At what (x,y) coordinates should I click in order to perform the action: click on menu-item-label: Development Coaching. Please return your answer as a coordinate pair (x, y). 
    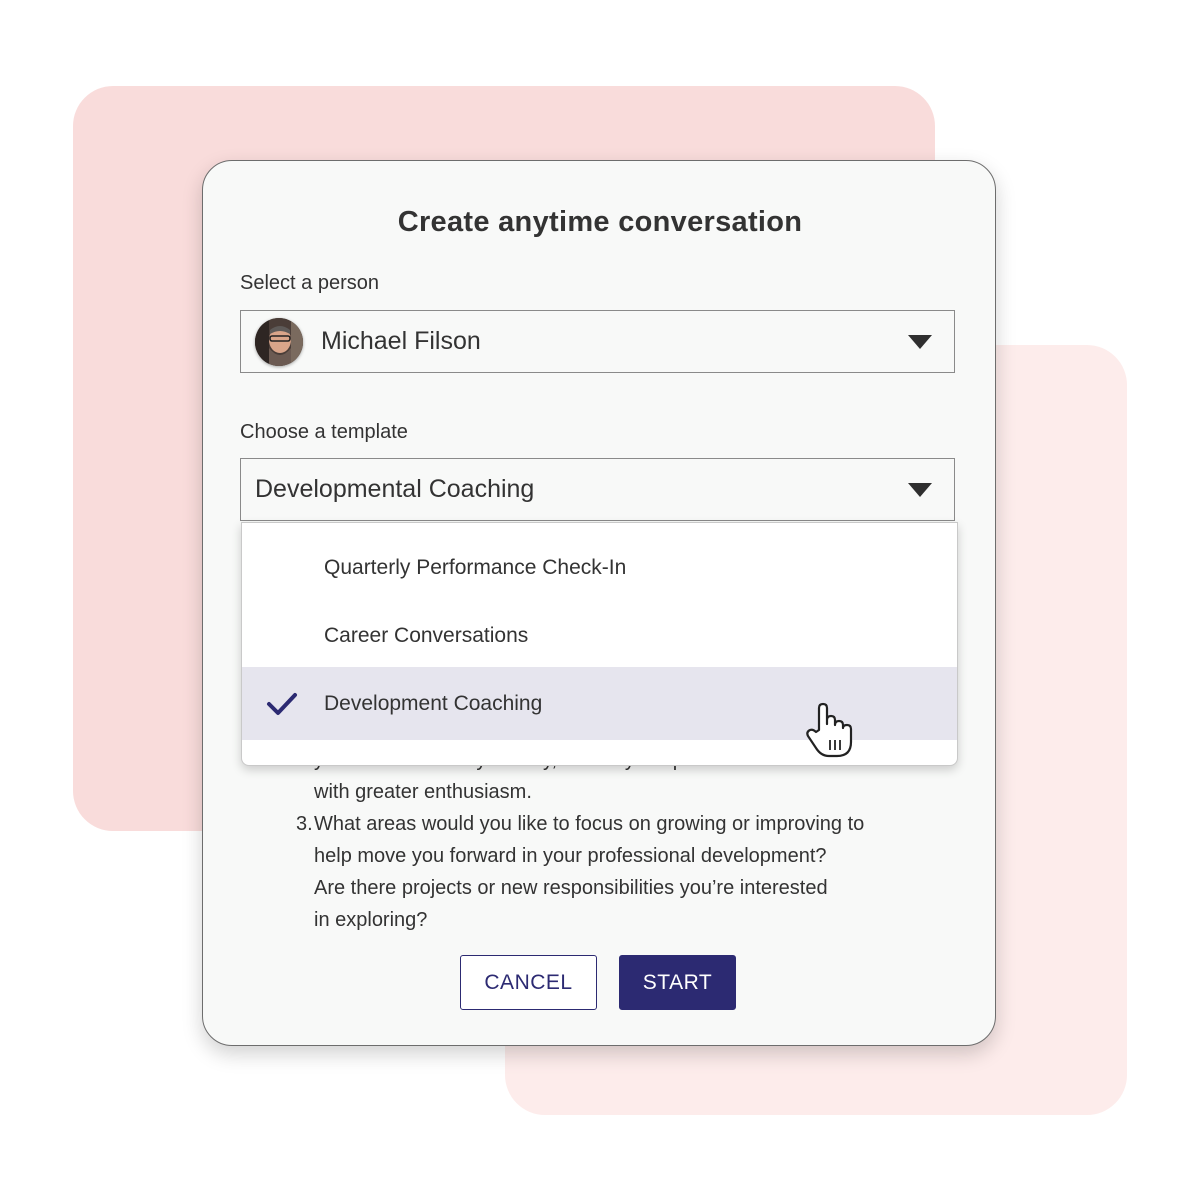
    Looking at the image, I should click on (433, 703).